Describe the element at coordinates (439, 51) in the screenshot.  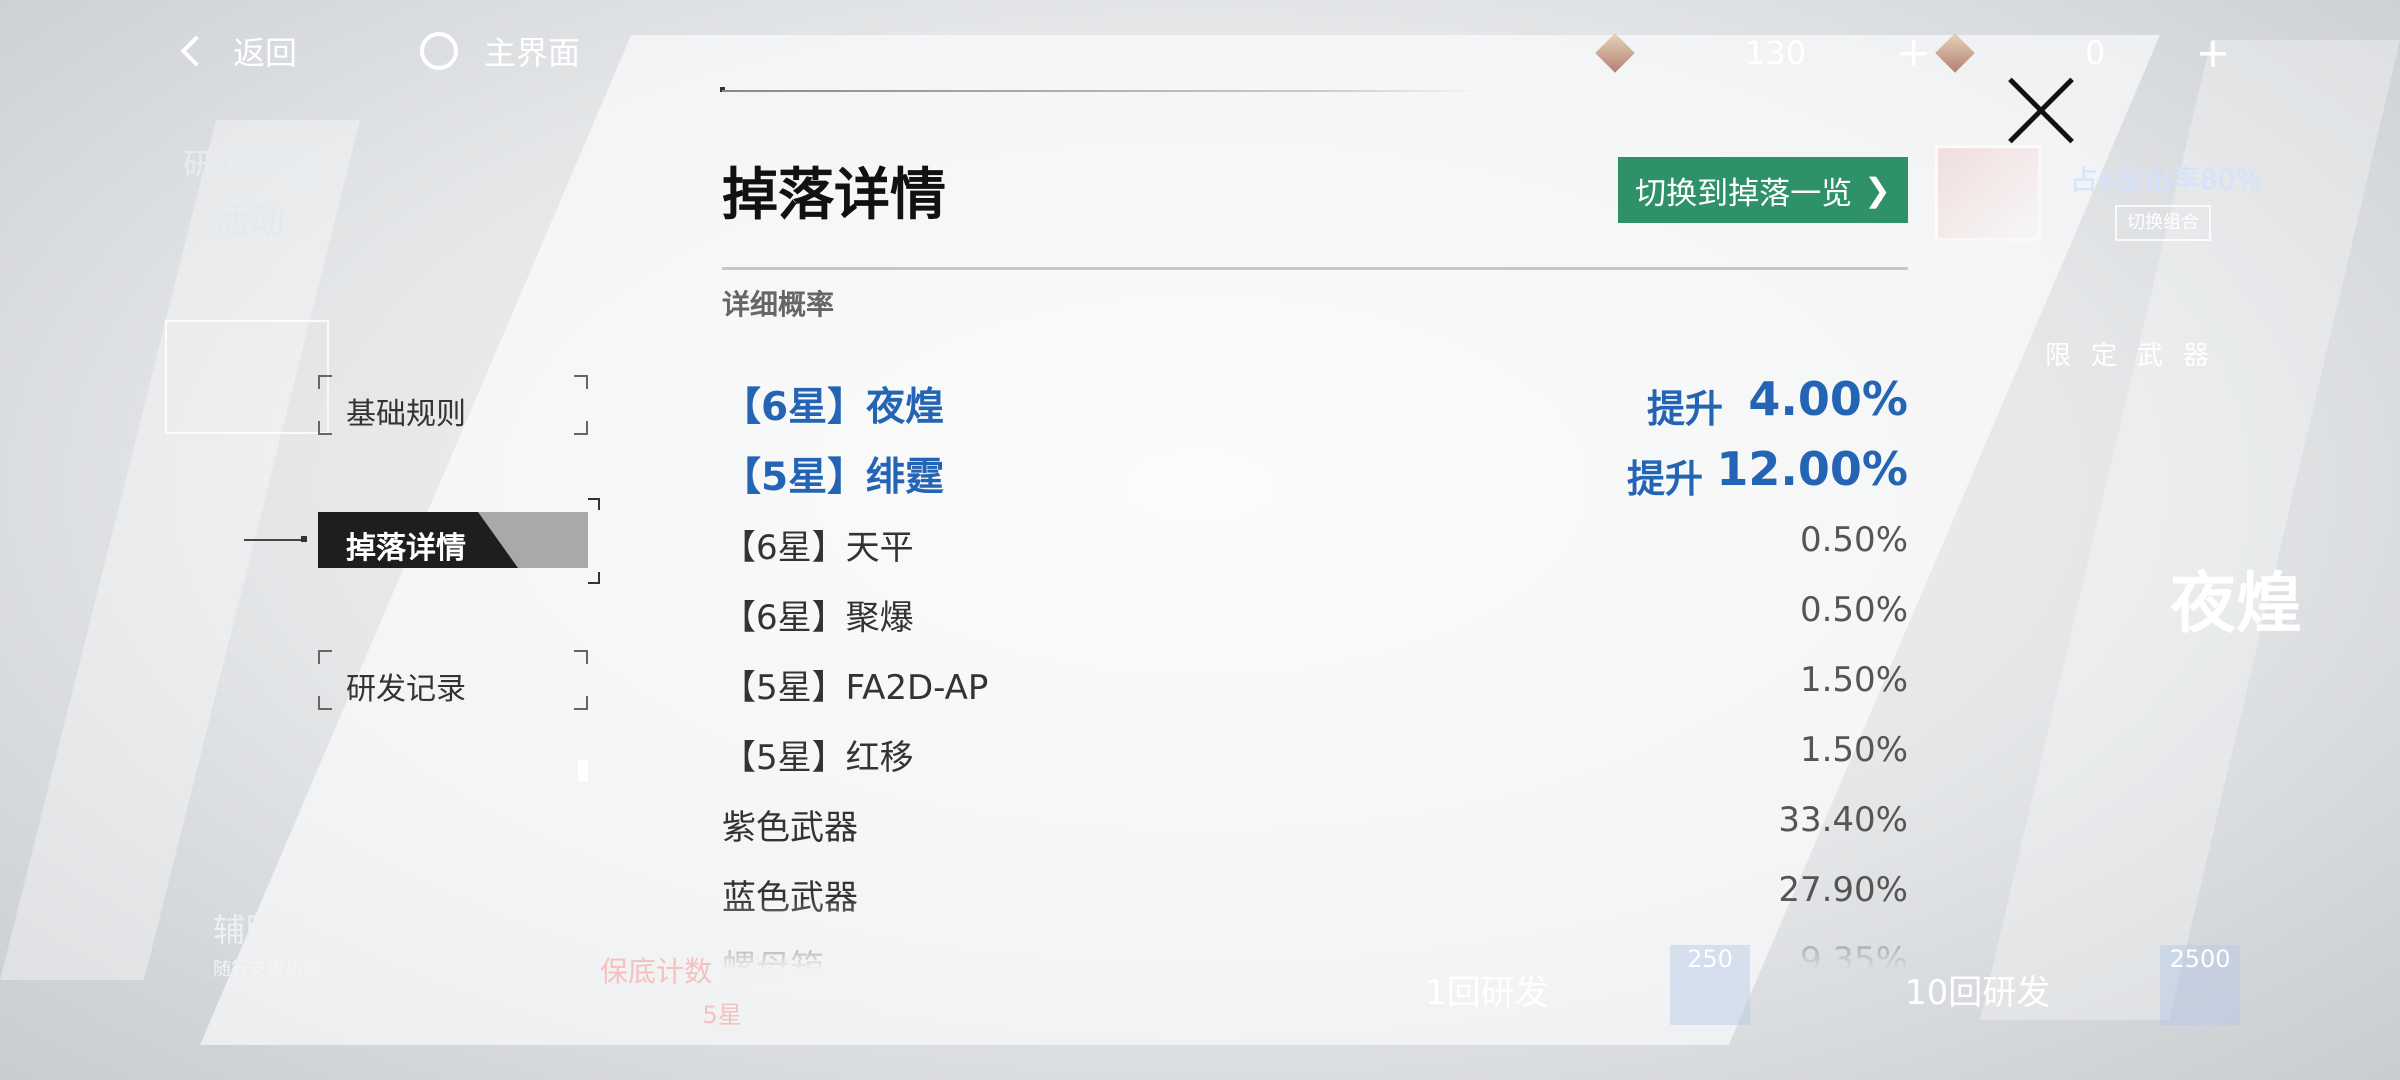
I see `home-icon` at that location.